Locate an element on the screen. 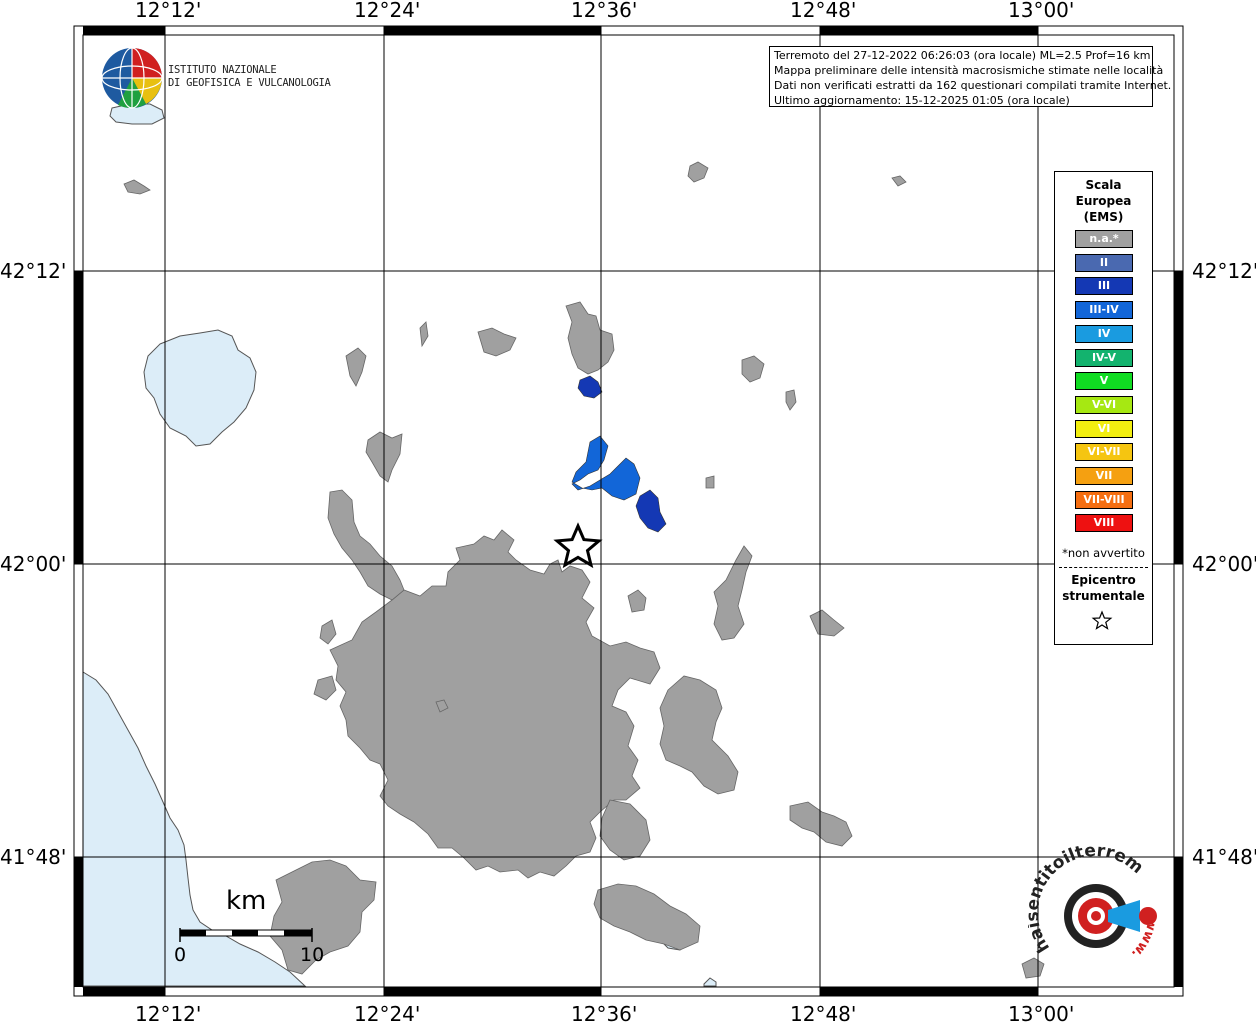 This screenshot has width=1256, height=1026. legend-item: n.a.* is located at coordinates (1104, 239).